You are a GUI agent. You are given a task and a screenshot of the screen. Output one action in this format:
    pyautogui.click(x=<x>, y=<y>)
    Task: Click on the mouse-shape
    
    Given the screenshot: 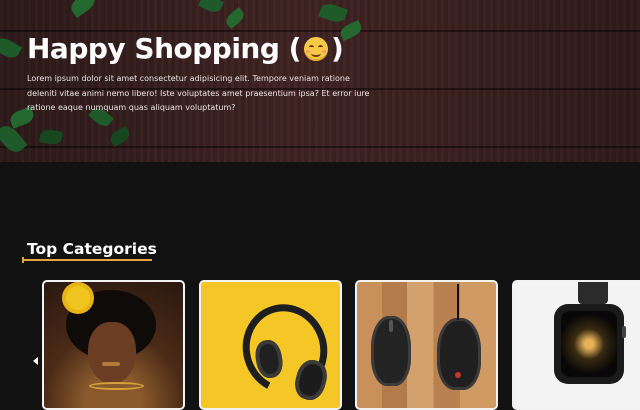 What is the action you would take?
    pyautogui.click(x=459, y=354)
    